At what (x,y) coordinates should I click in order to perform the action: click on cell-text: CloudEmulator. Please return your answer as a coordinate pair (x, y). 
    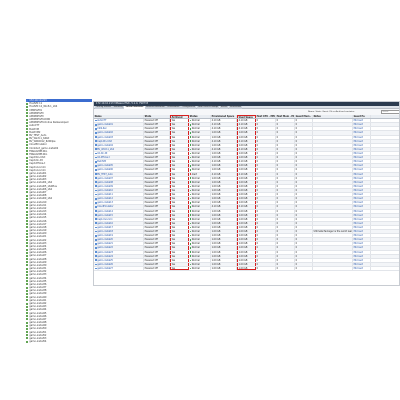
    Looking at the image, I should click on (105, 207).